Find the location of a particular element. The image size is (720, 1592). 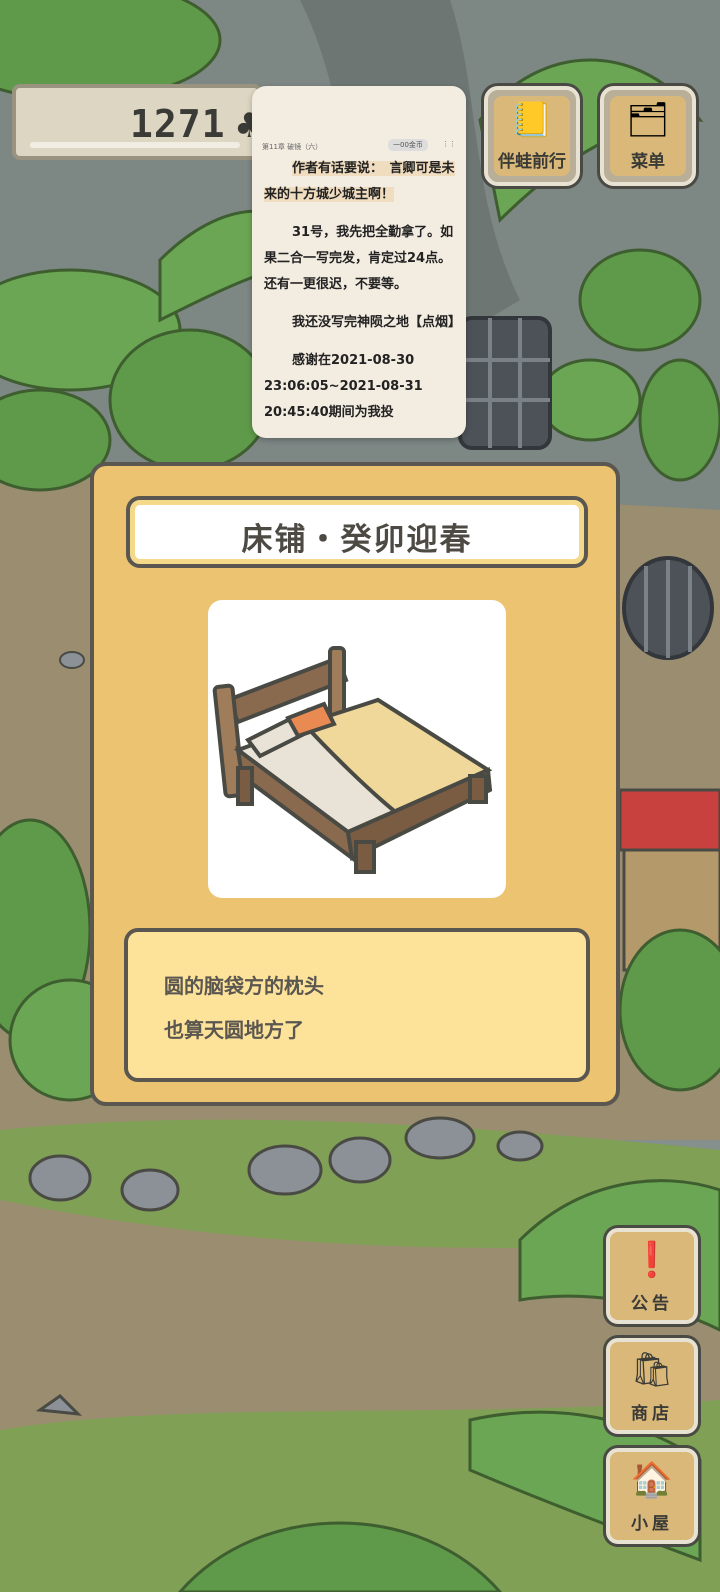

announcement-label: 公告 is located at coordinates (652, 1304).